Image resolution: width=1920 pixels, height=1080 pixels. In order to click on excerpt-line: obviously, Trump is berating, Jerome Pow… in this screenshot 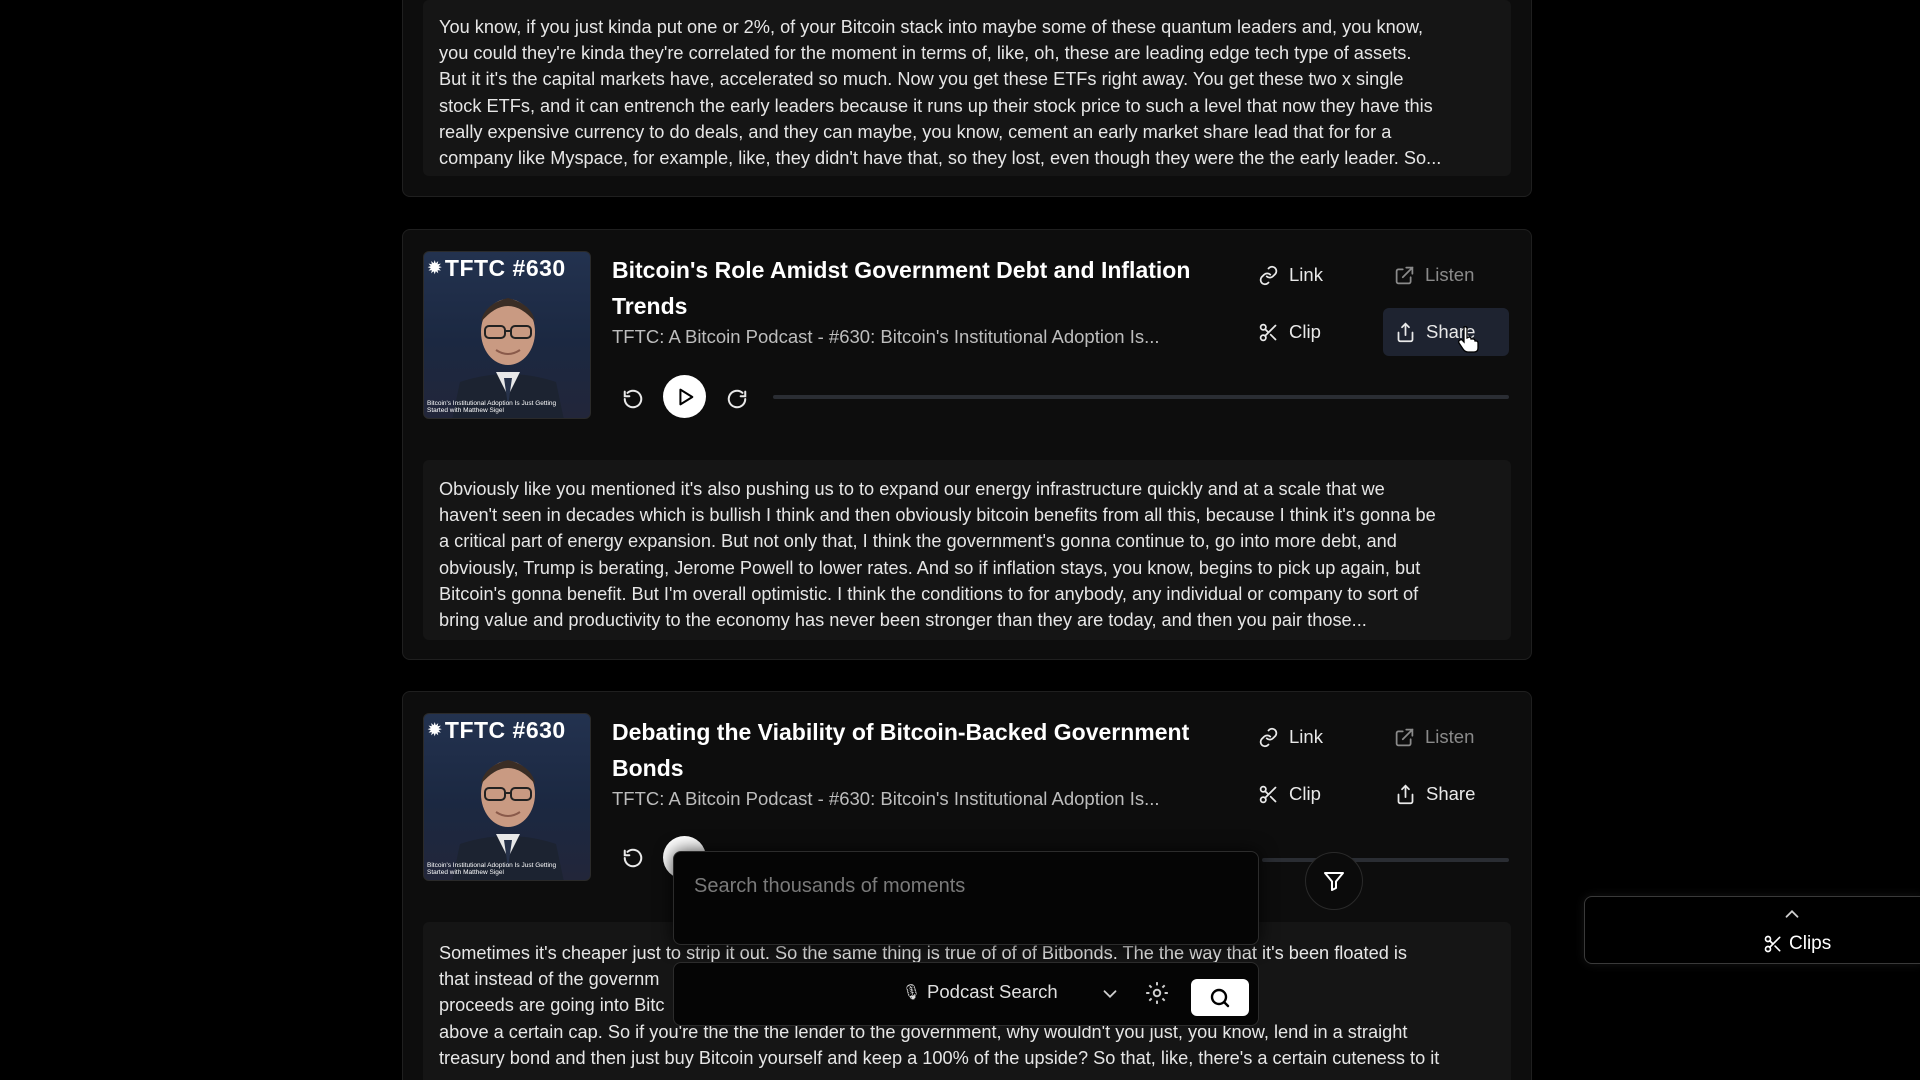, I will do `click(930, 567)`.